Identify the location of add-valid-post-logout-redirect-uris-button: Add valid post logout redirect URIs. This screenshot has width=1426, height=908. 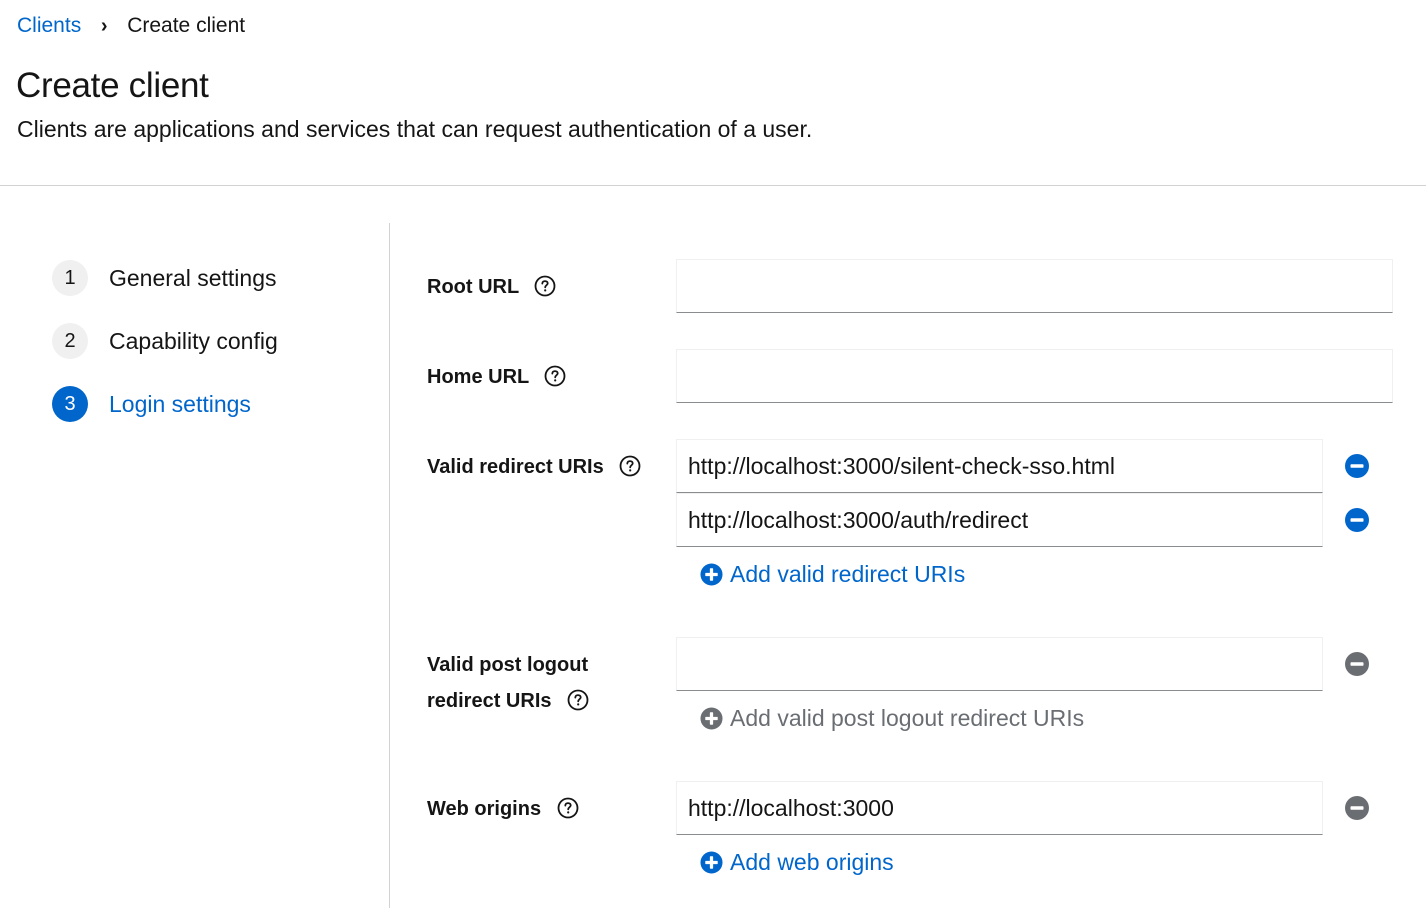
(892, 718).